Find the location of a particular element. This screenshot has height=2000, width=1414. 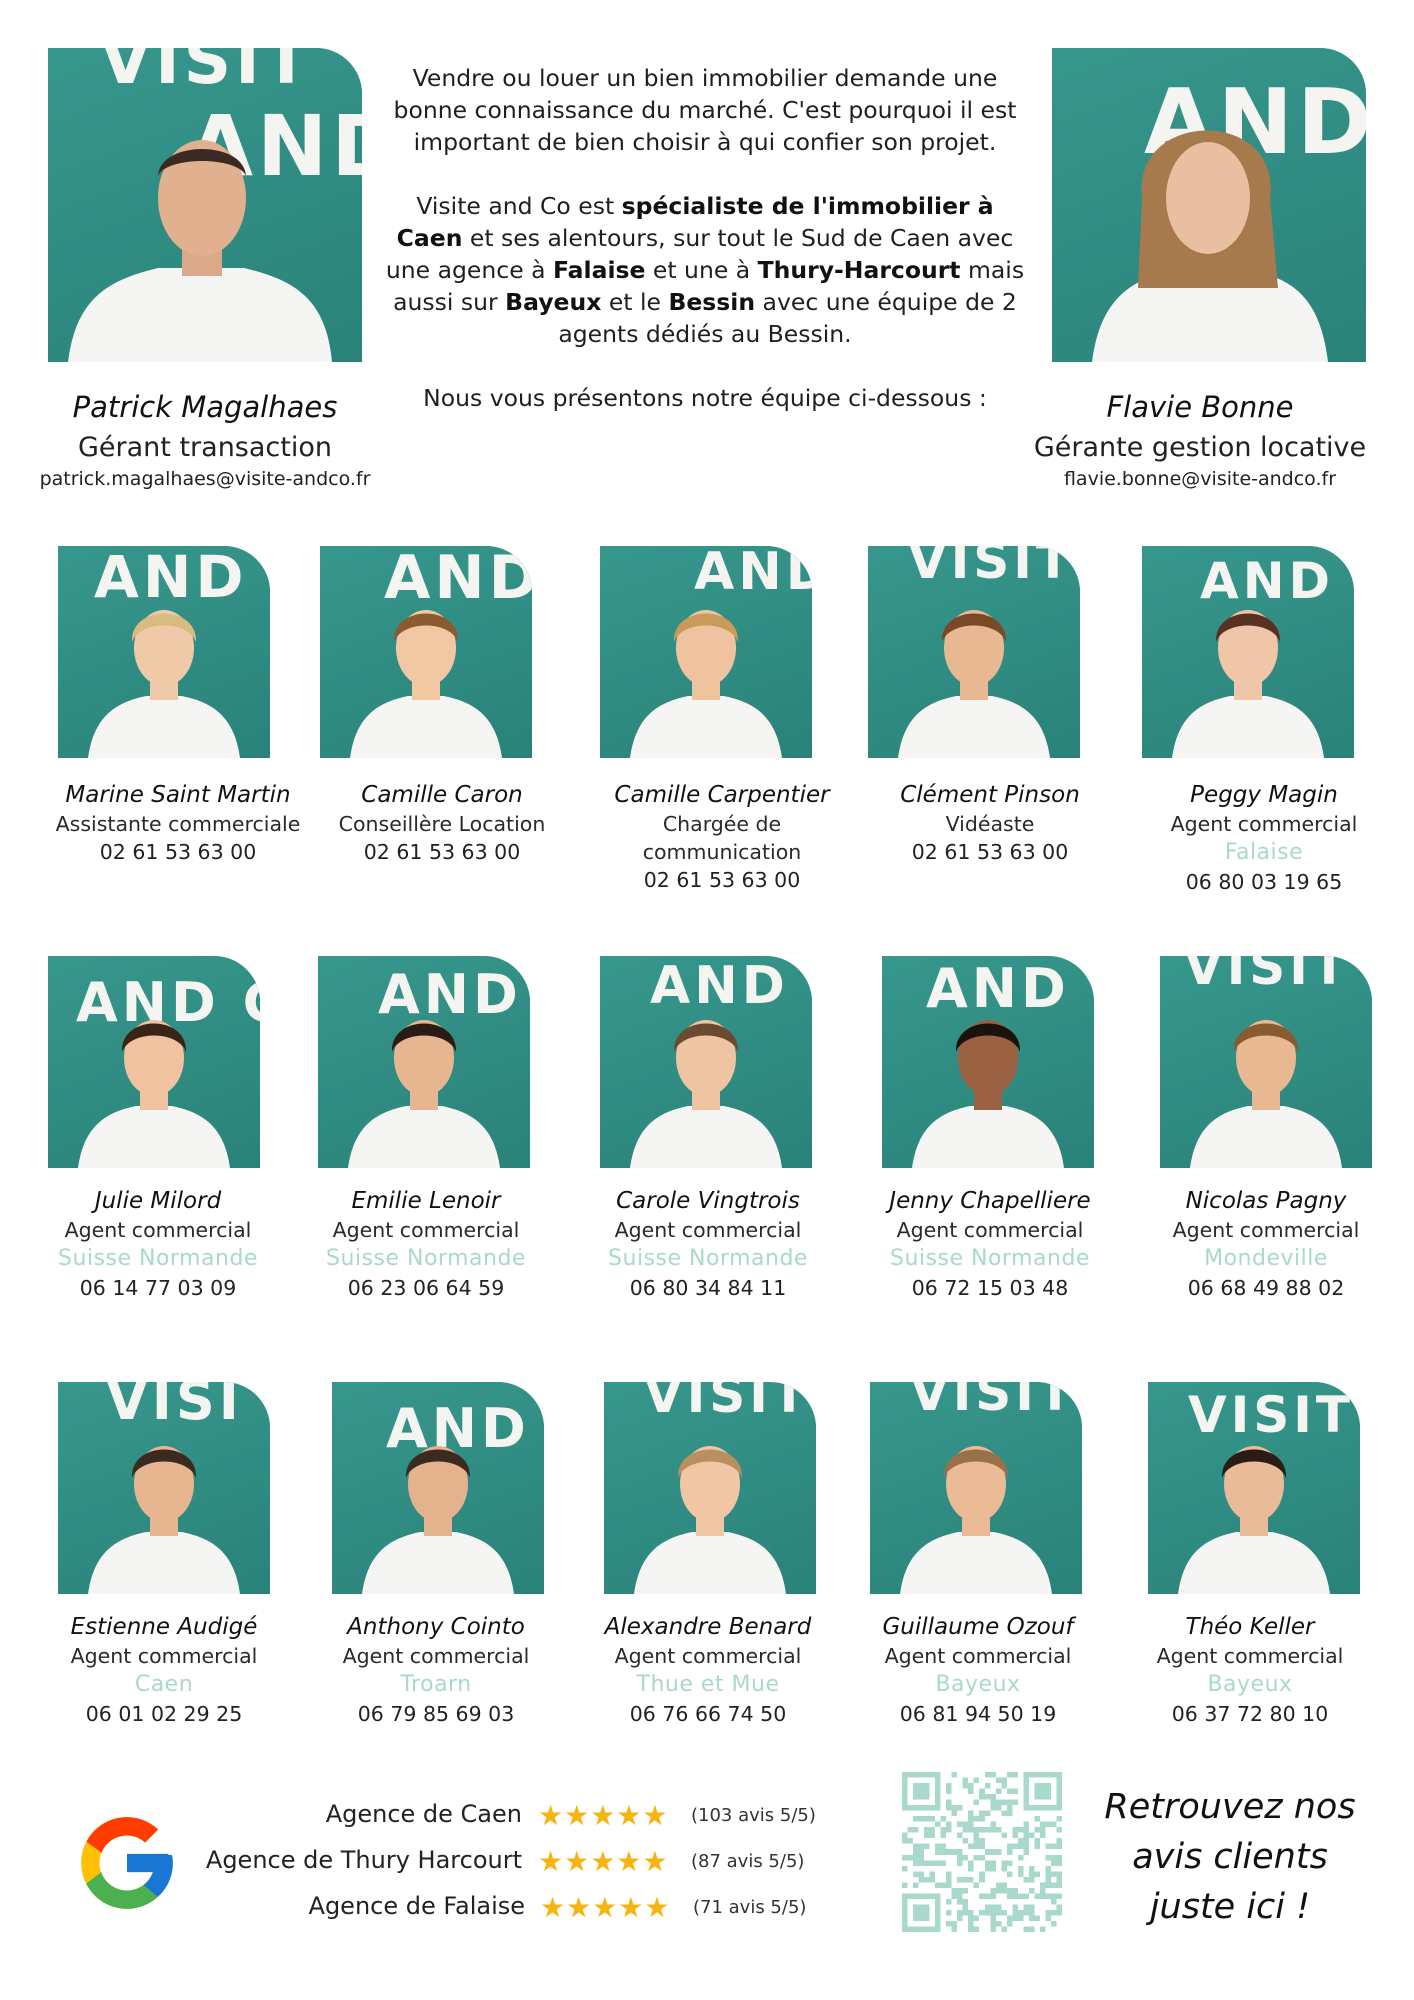

manager-name: Flavie Bonne is located at coordinates (1200, 407).